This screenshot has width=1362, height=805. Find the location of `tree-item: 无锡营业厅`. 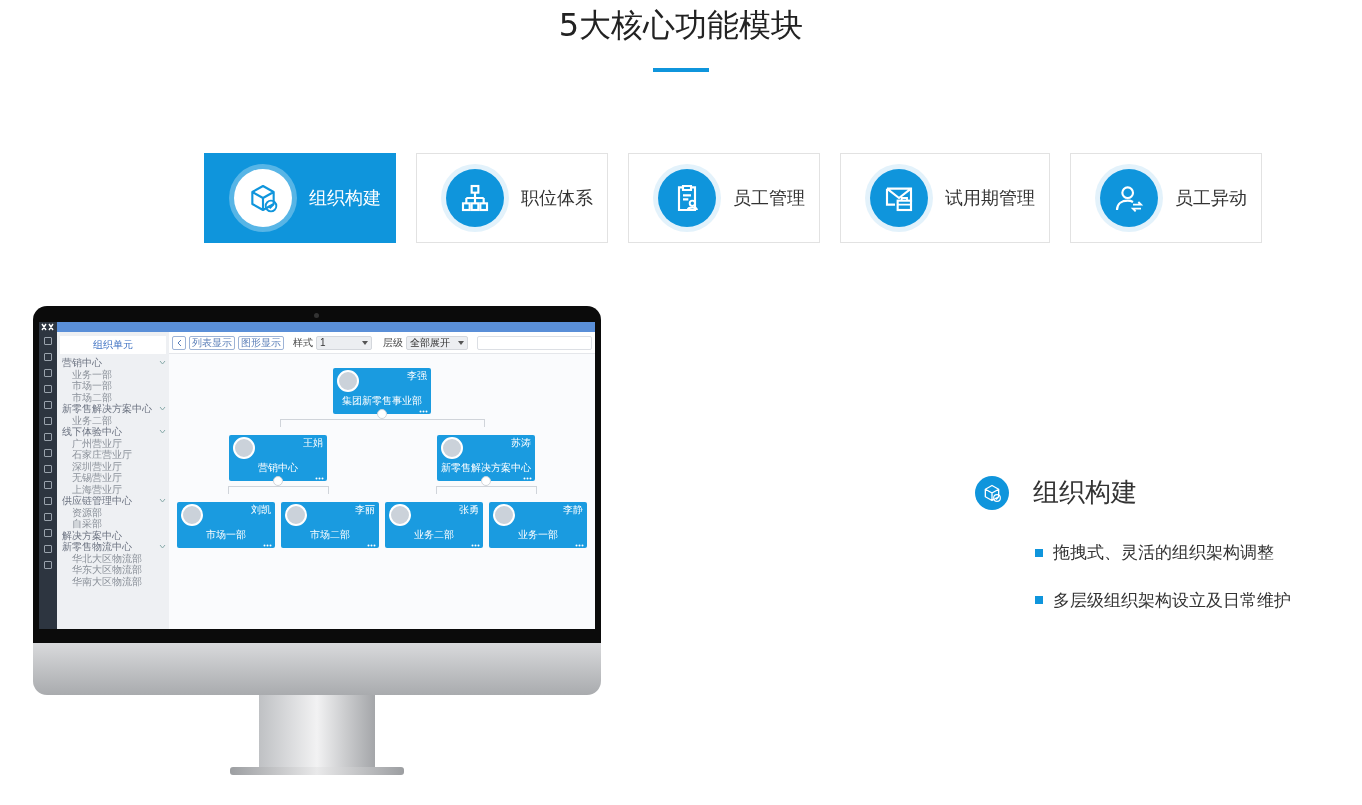

tree-item: 无锡营业厅 is located at coordinates (113, 478).